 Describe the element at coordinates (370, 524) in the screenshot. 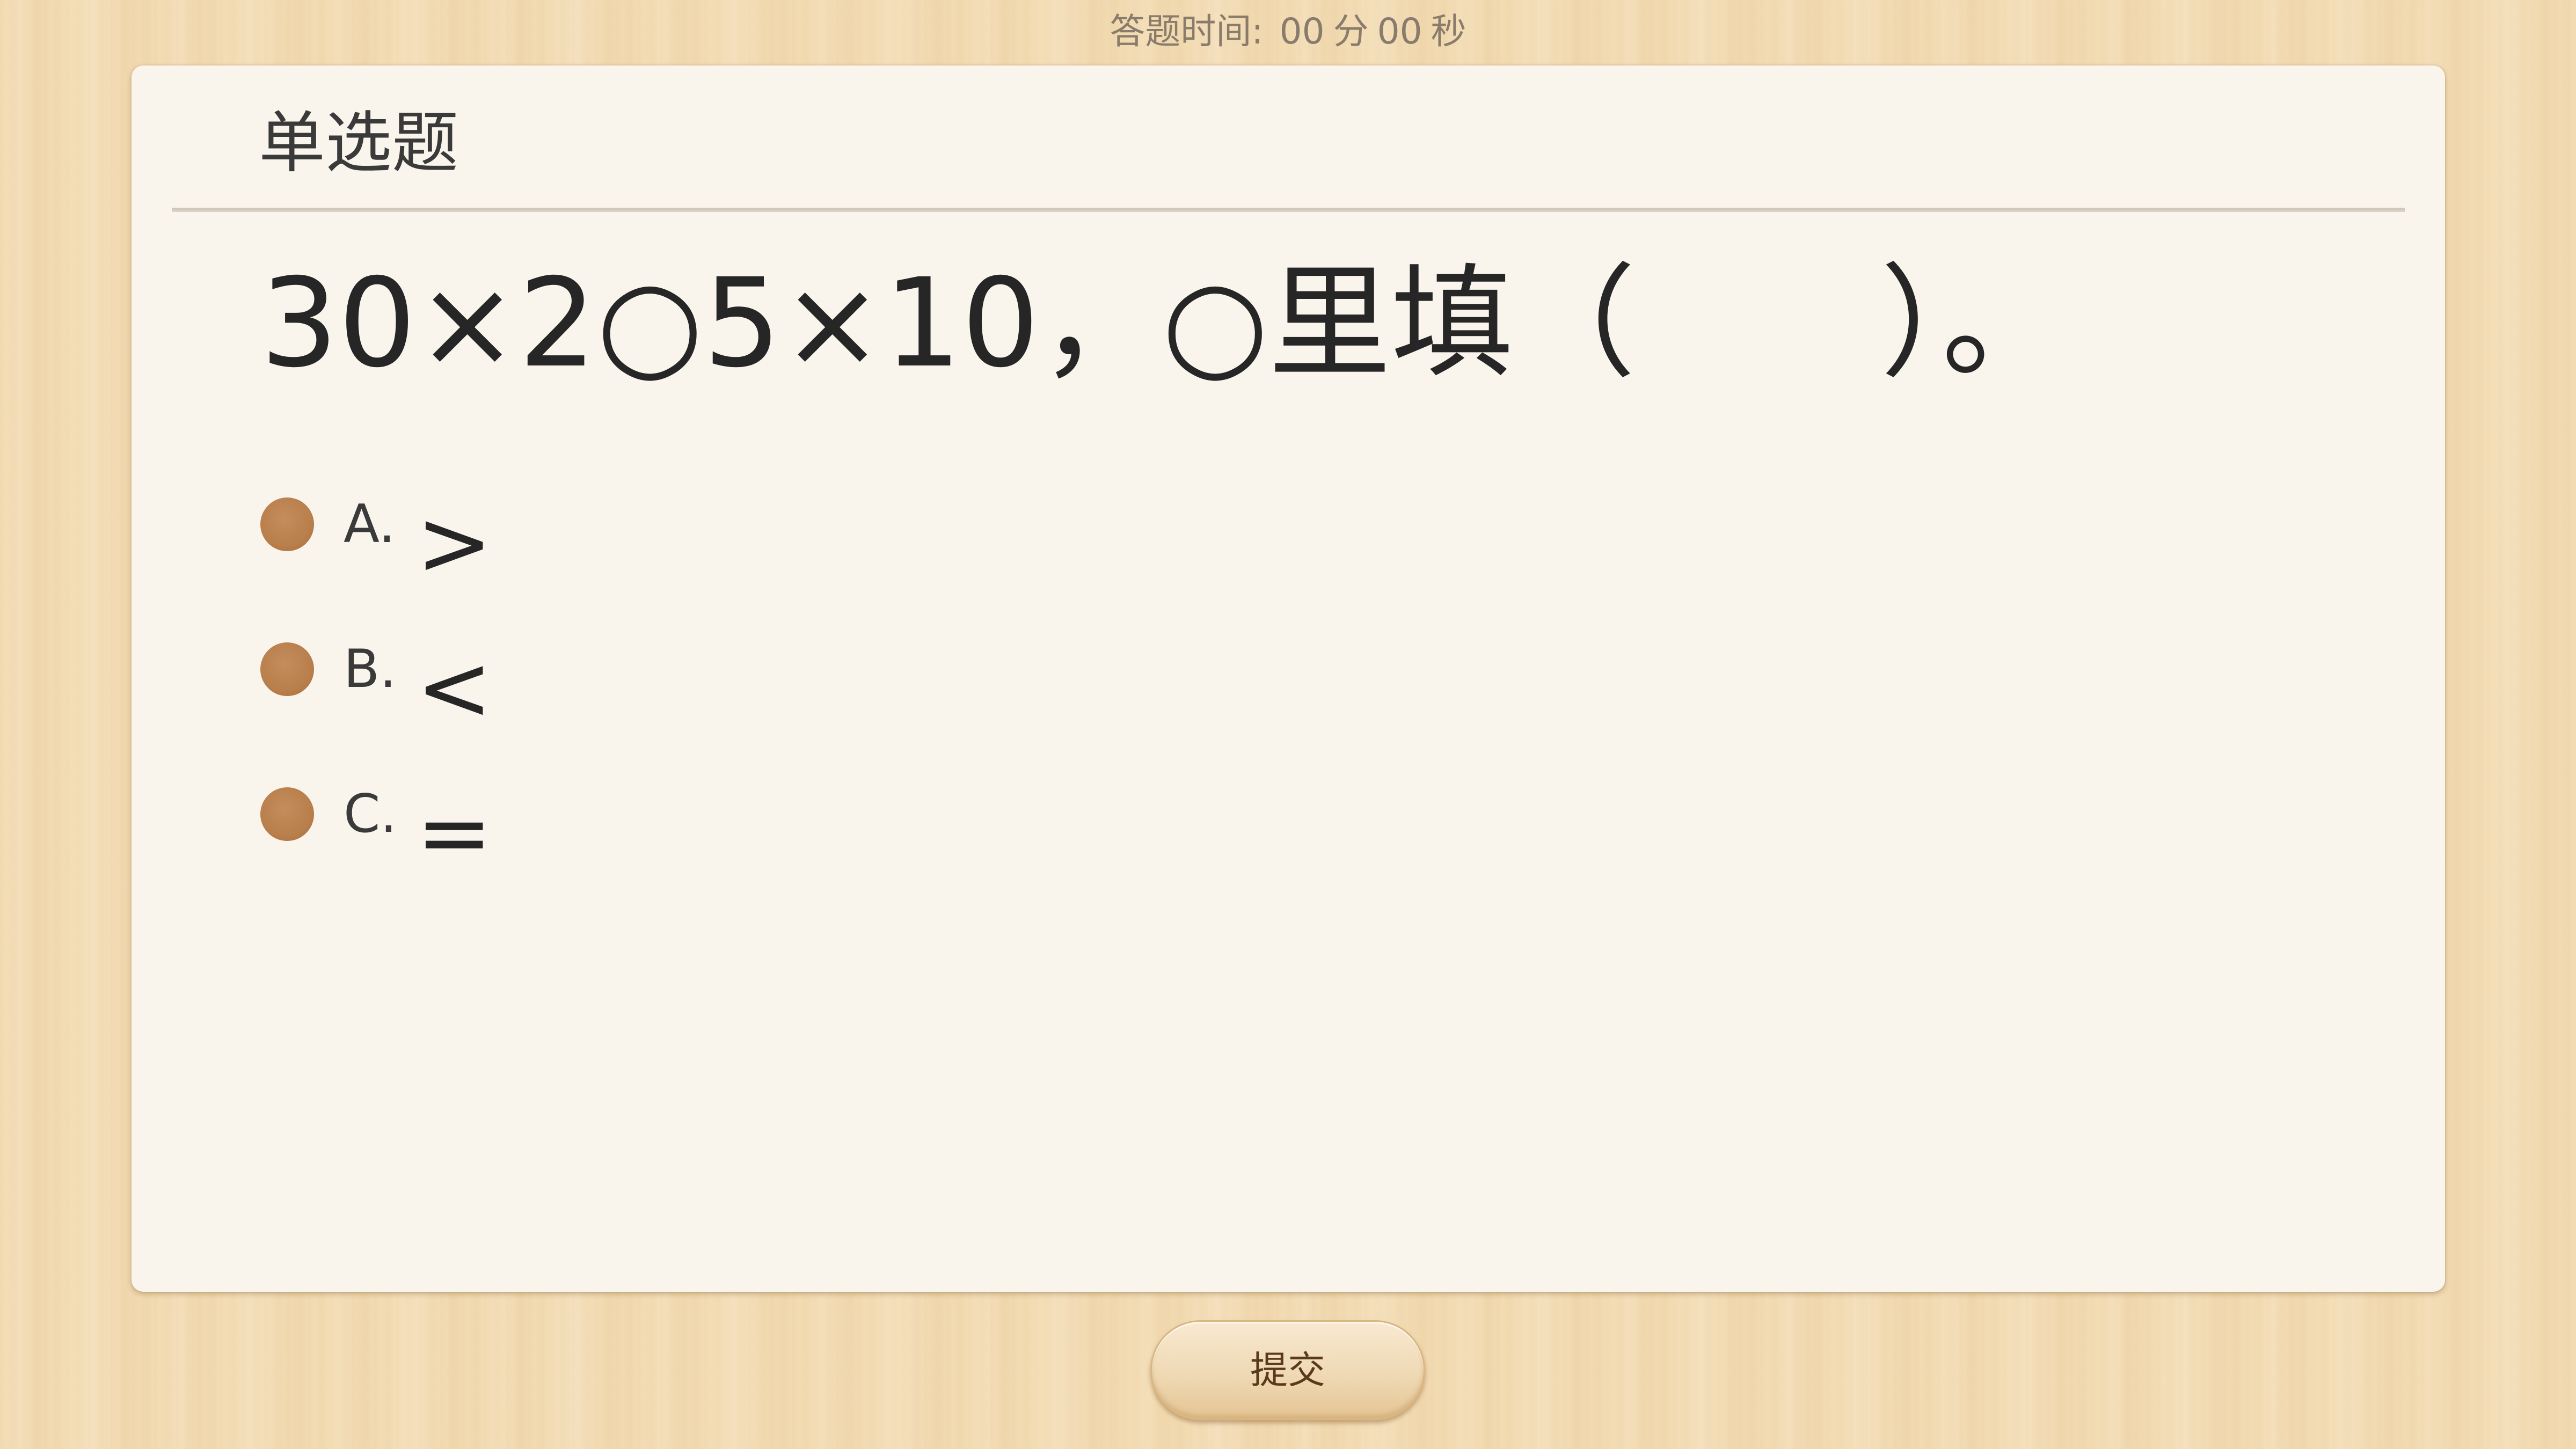

I see `option-letter: A.` at that location.